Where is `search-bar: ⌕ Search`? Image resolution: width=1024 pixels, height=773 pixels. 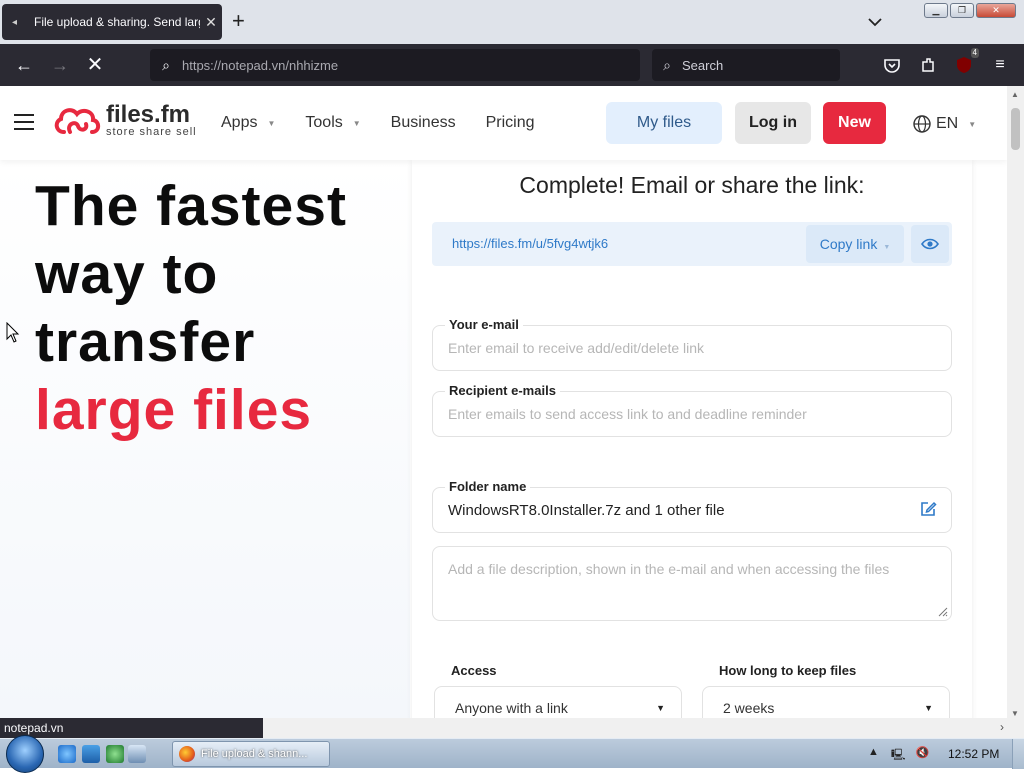 search-bar: ⌕ Search is located at coordinates (746, 65).